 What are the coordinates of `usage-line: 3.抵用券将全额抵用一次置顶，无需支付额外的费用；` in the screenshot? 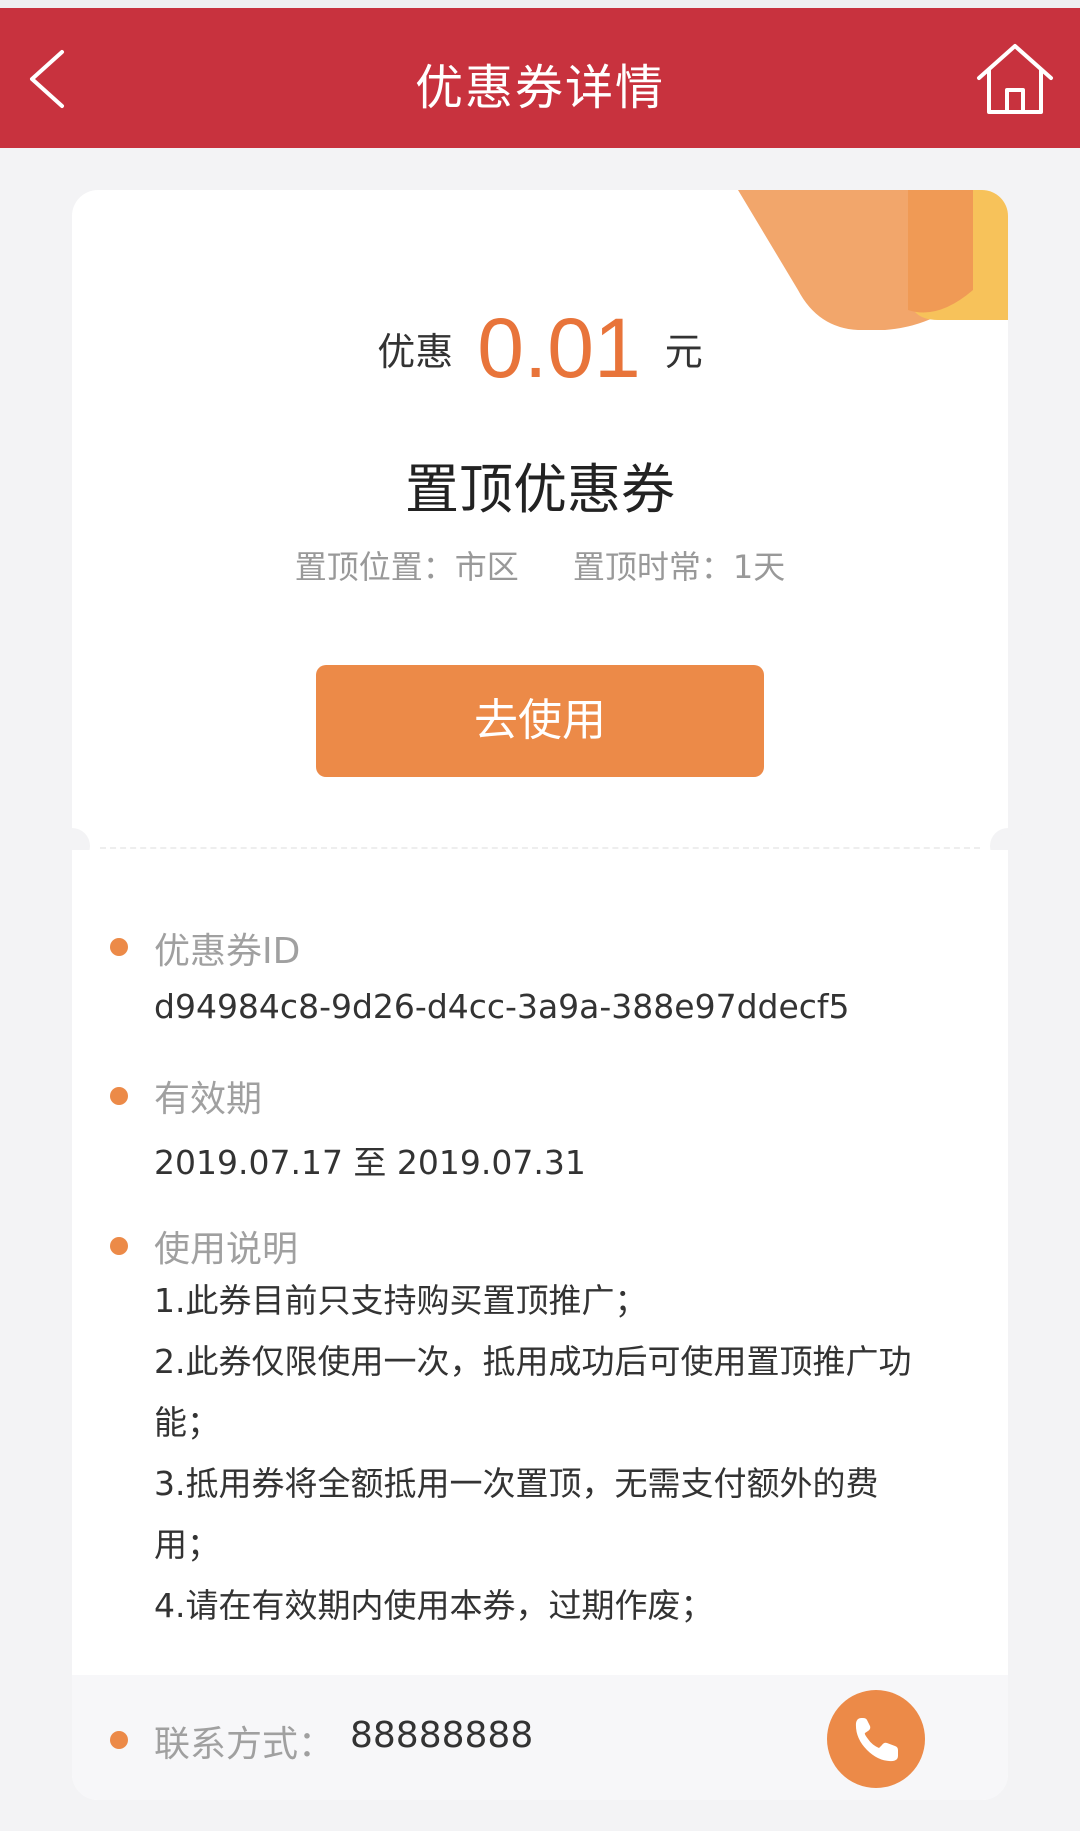 It's located at (516, 1514).